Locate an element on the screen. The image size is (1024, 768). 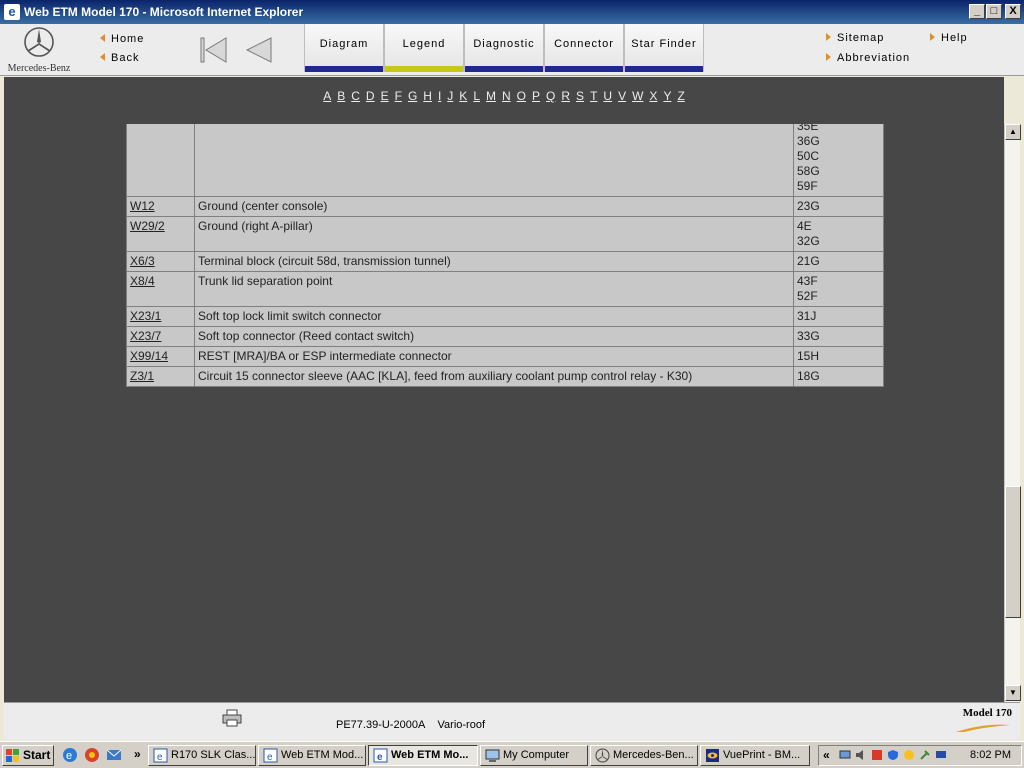
alphabet-link-m: M is located at coordinates (491, 96).